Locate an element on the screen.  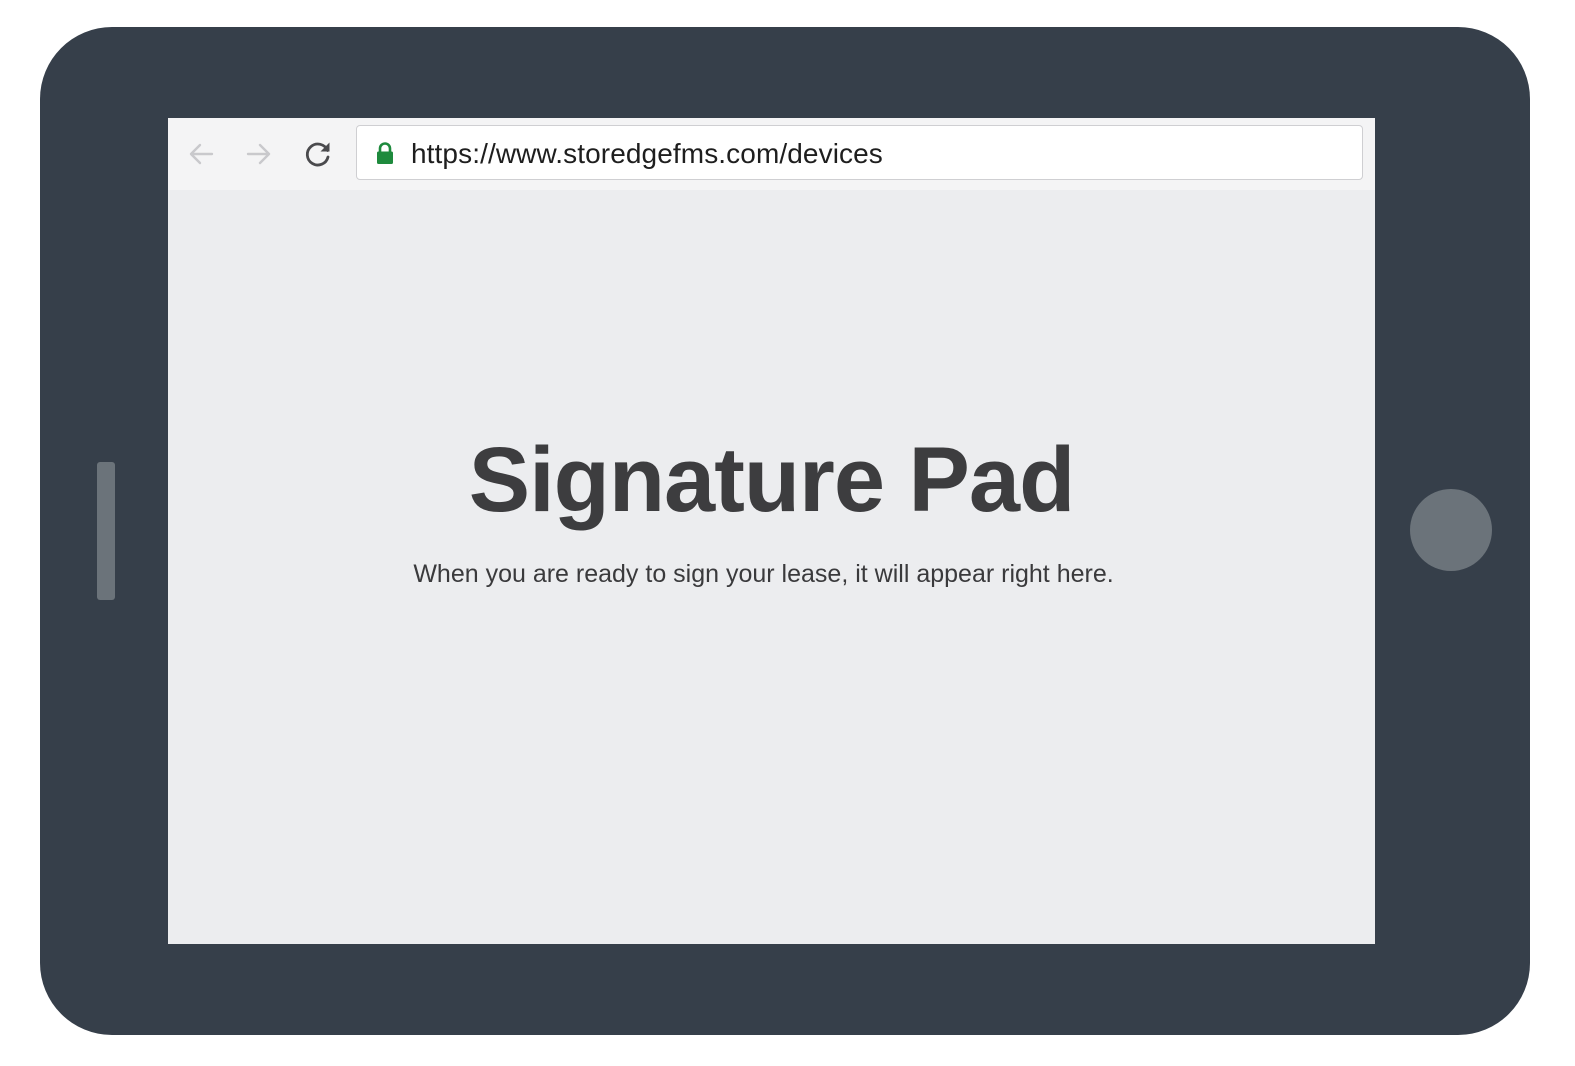
url-text: https://www.storedgefms.com/devices is located at coordinates (647, 153).